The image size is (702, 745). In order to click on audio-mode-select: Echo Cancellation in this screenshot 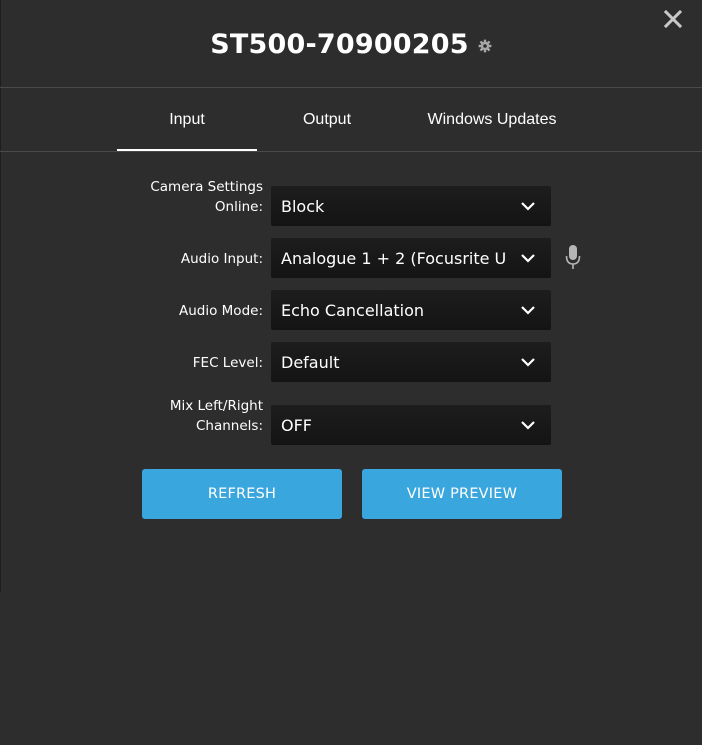, I will do `click(411, 310)`.